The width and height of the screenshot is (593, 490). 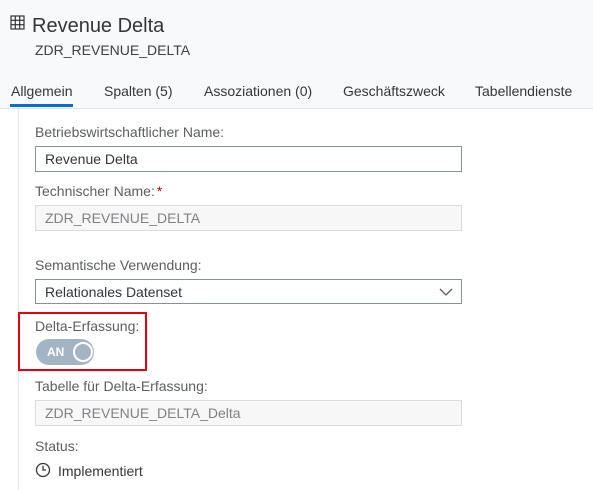 I want to click on delta-capture-label: Delta-Erfassung:, so click(x=87, y=326).